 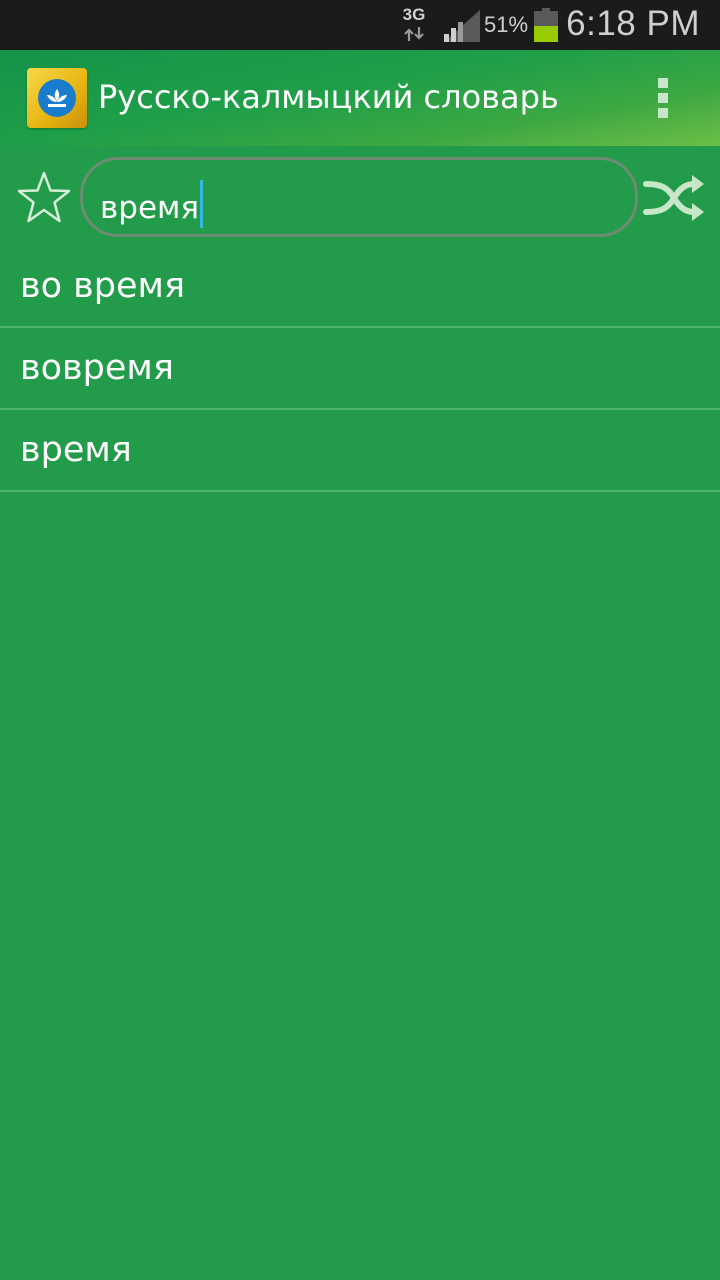 I want to click on status-bar: 3G 51% 6:18 PM, so click(x=360, y=25).